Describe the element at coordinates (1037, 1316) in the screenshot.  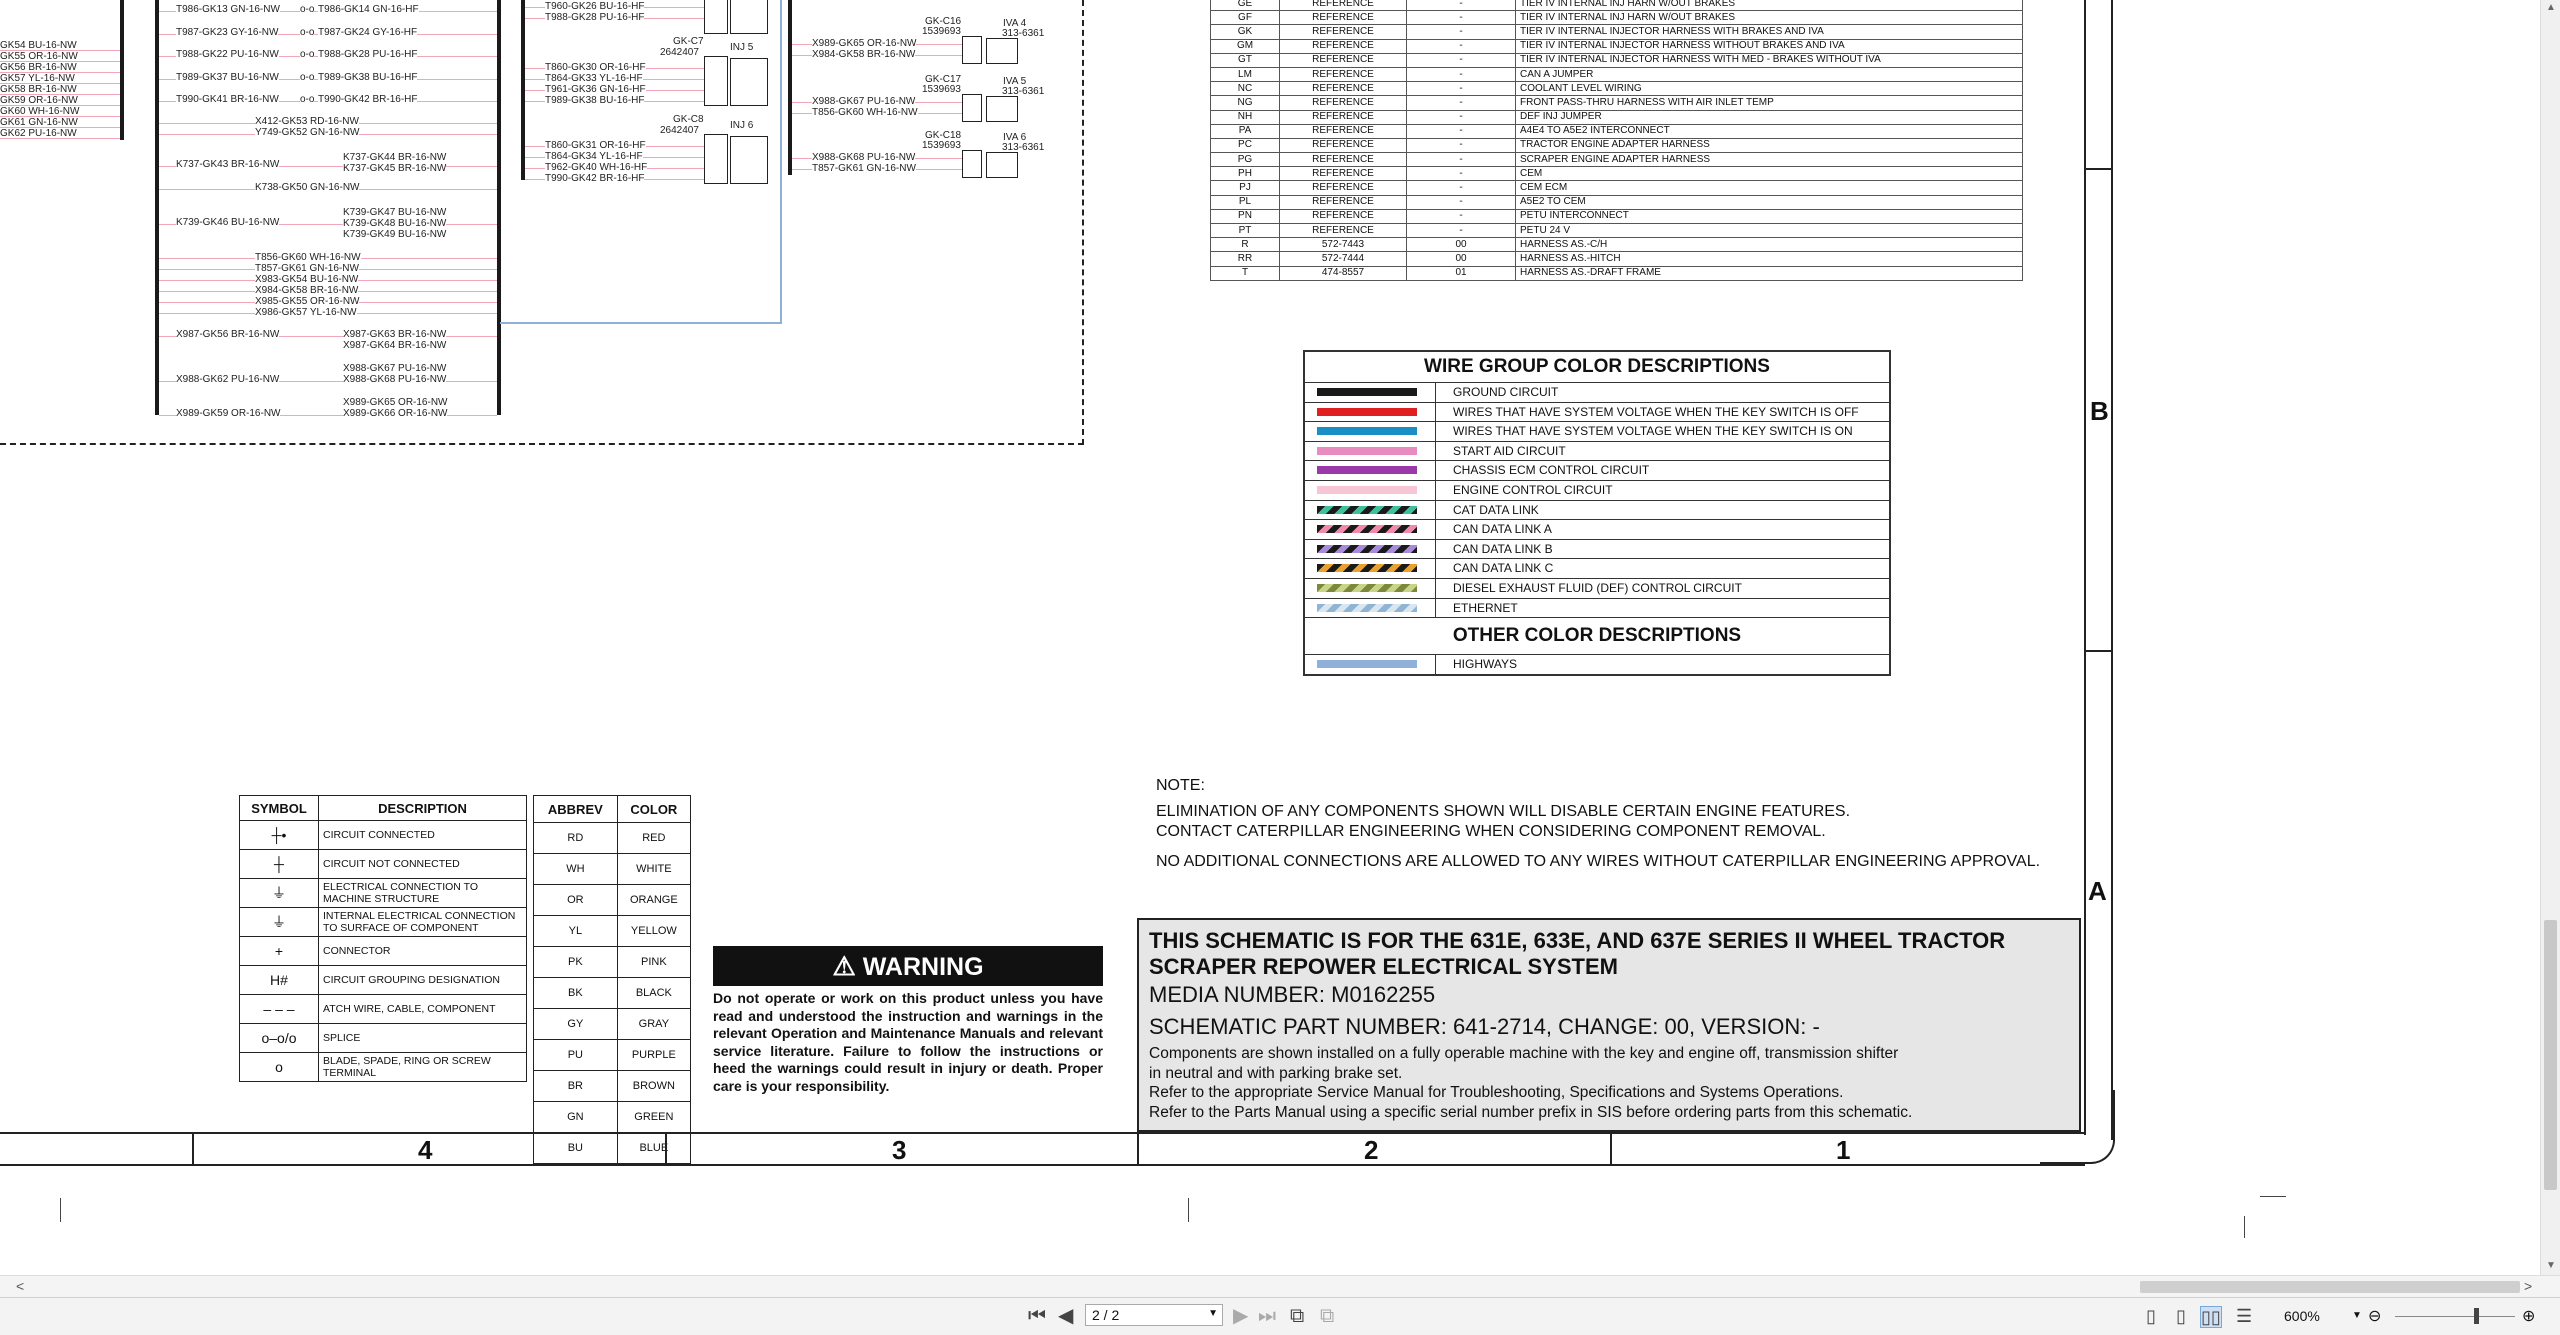
I see `first-page-icon: ⏮` at that location.